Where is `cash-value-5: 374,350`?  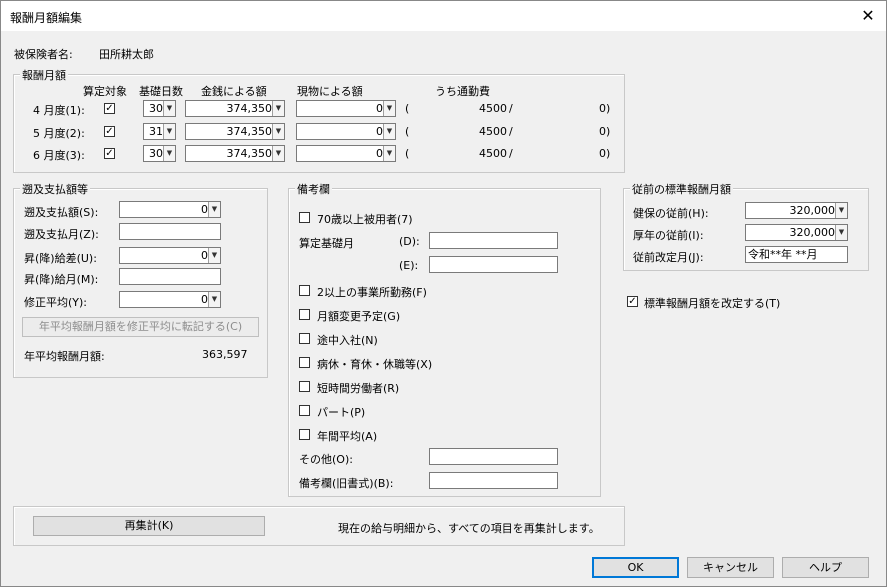
cash-value-5: 374,350 is located at coordinates (249, 131).